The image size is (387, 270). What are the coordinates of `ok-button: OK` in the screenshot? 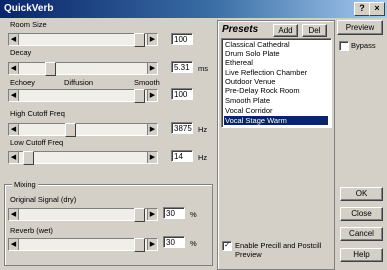 It's located at (361, 194).